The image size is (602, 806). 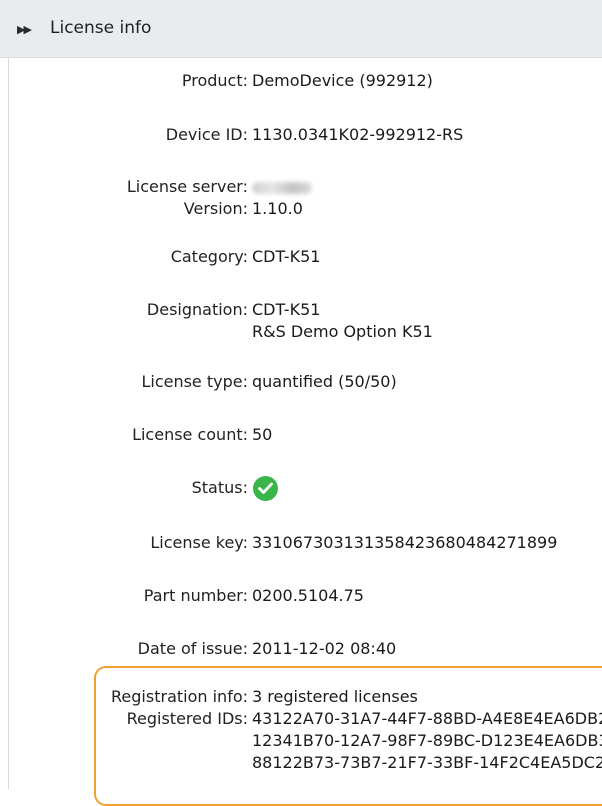 What do you see at coordinates (187, 186) in the screenshot?
I see `license-server-label: License server:` at bounding box center [187, 186].